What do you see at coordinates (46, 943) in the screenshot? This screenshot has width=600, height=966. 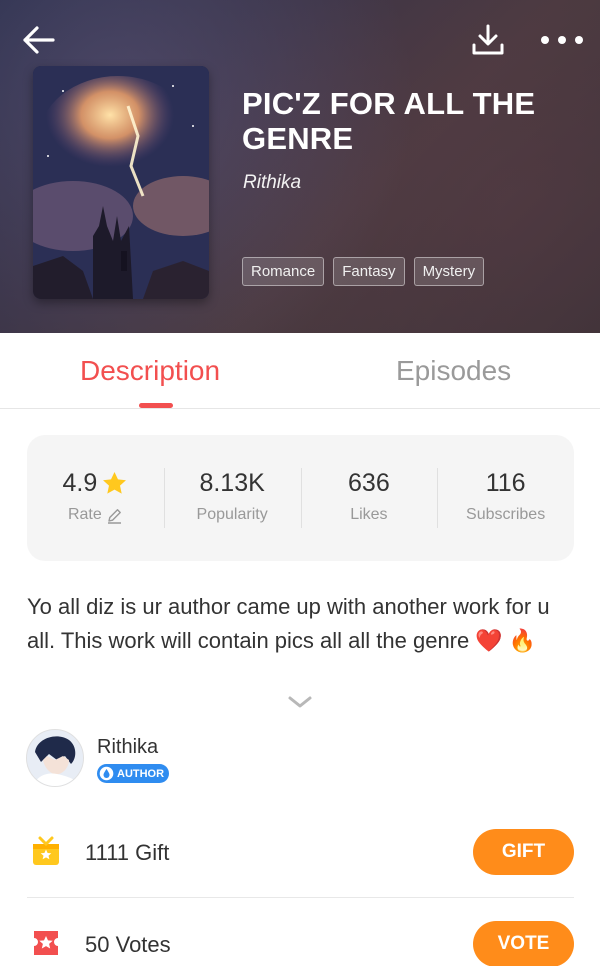 I see `vote-ticket-icon` at bounding box center [46, 943].